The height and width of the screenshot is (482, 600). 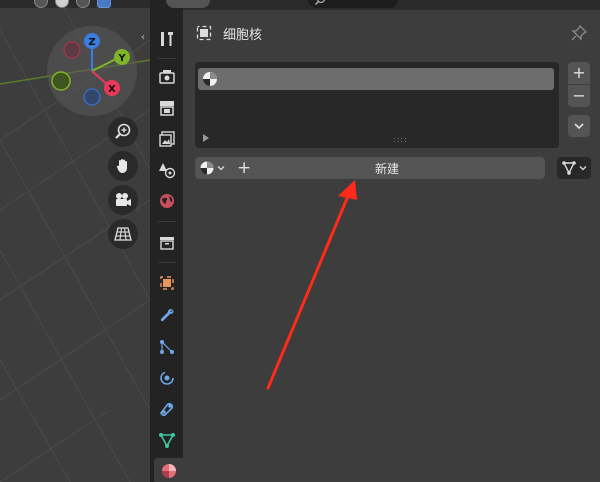 I want to click on tab-scene, so click(x=167, y=170).